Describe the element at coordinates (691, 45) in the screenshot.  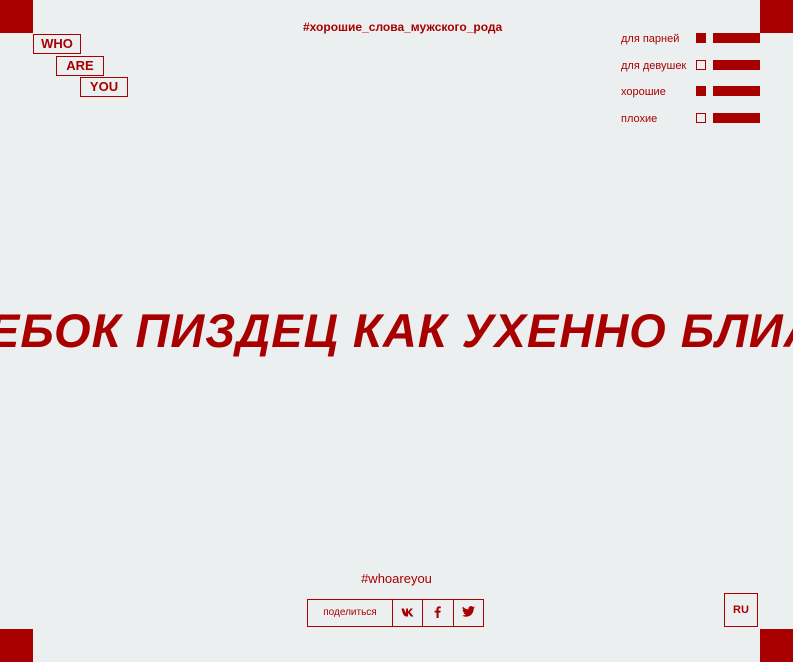
I see `filter-for-guys: для парней` at that location.